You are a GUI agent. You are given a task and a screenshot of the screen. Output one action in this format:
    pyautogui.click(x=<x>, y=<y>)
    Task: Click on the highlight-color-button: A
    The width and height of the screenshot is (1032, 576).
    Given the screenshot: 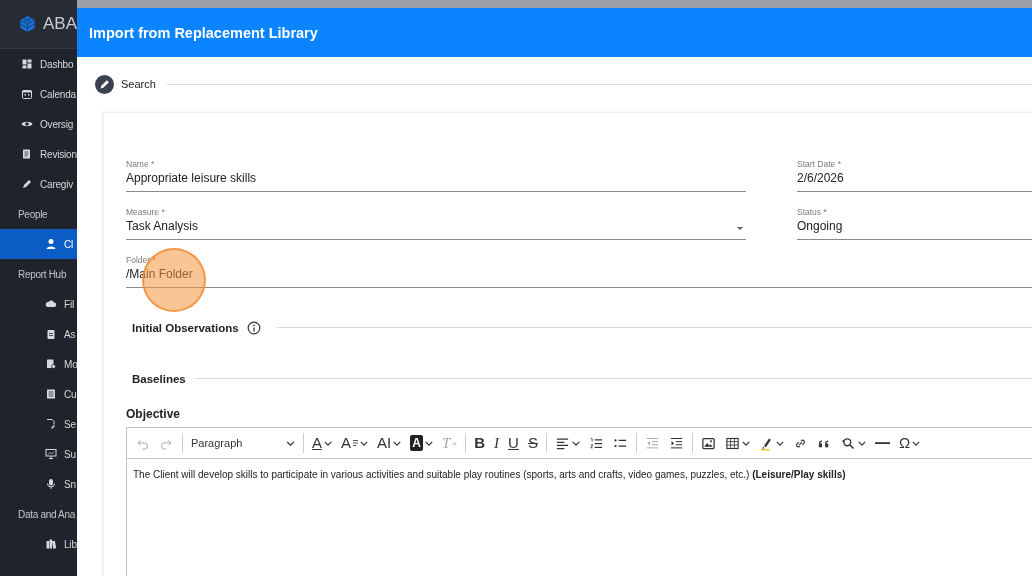 What is the action you would take?
    pyautogui.click(x=421, y=443)
    